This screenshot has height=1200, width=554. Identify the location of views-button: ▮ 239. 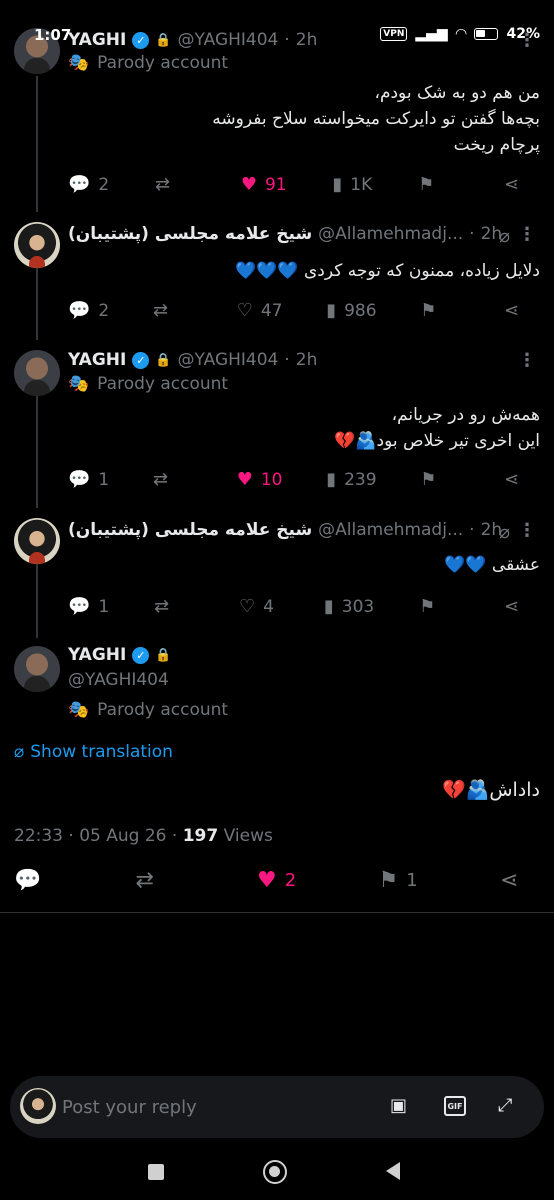
(351, 479).